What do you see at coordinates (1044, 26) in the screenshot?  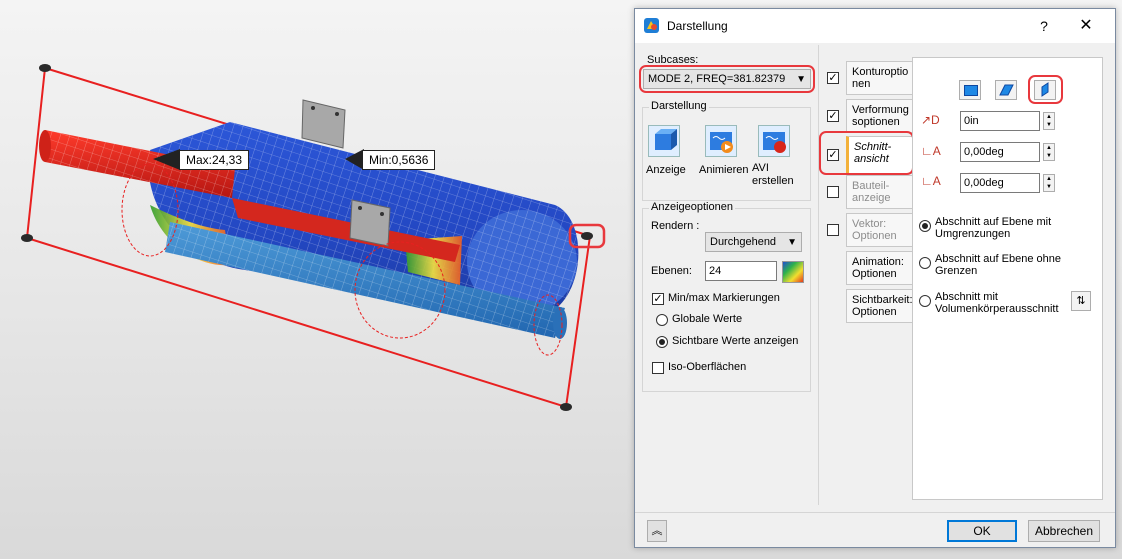 I see `help-button: ?` at bounding box center [1044, 26].